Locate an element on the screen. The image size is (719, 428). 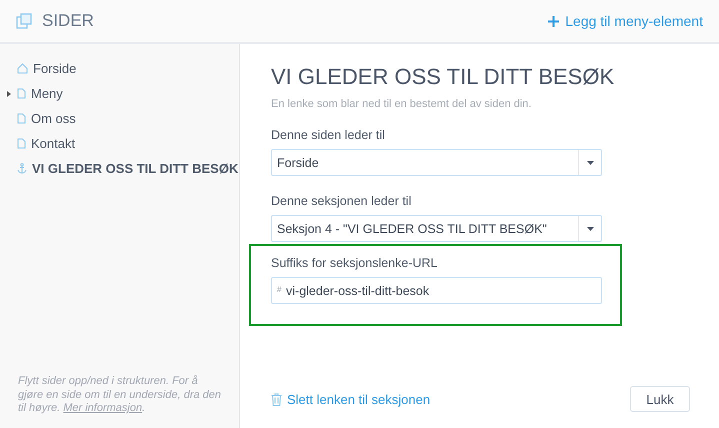
help-text: Flytt sider opp/ned i strukturen. For å gjøre en side om til en underside, dra den til høyre. Mer informasjon. is located at coordinates (119, 395).